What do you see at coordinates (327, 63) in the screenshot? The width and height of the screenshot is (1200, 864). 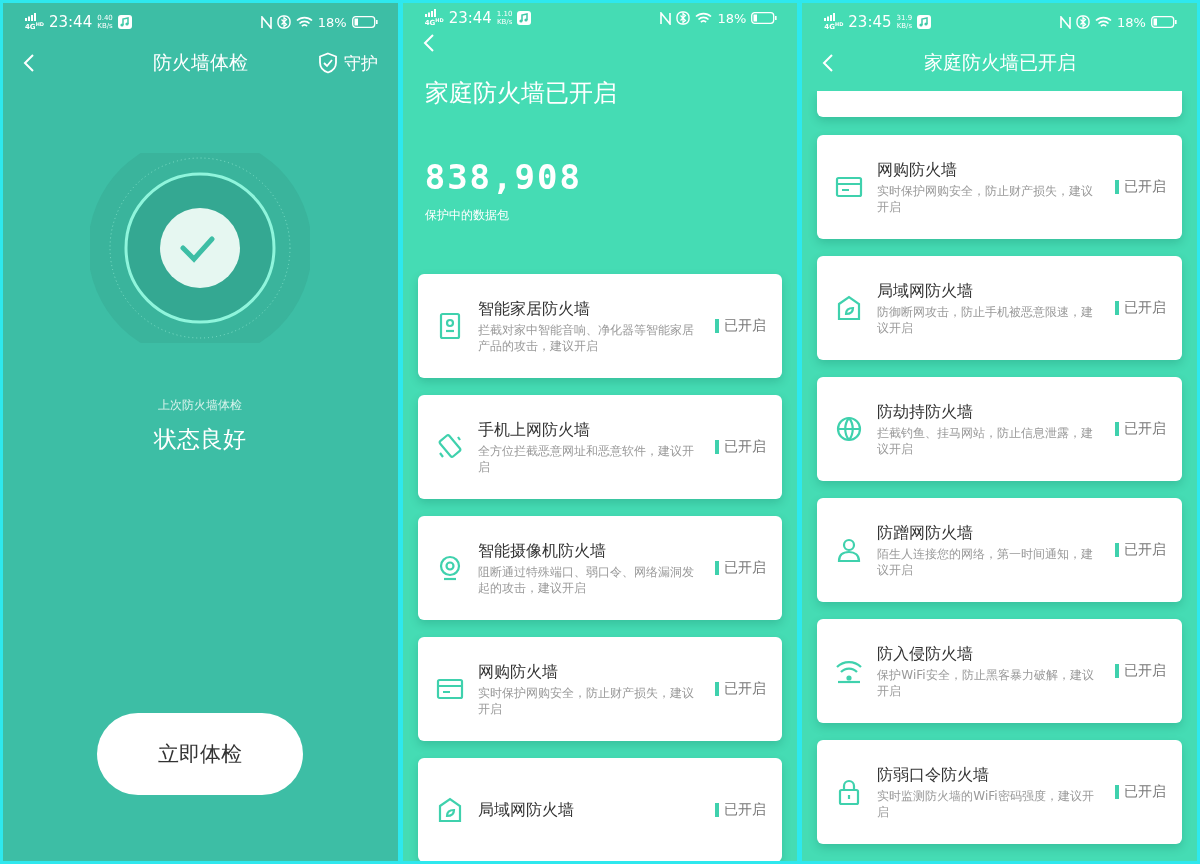 I see `shield-check-icon` at bounding box center [327, 63].